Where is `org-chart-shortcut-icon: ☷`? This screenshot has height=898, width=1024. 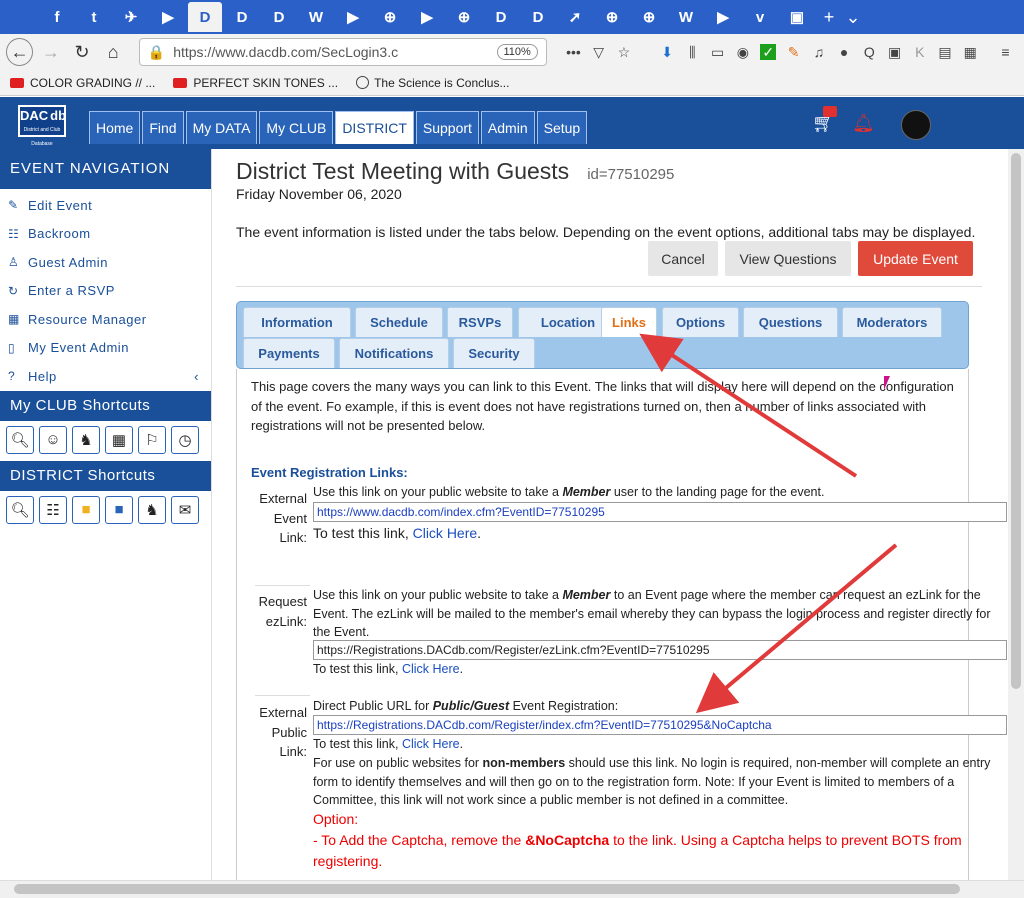 org-chart-shortcut-icon: ☷ is located at coordinates (53, 509).